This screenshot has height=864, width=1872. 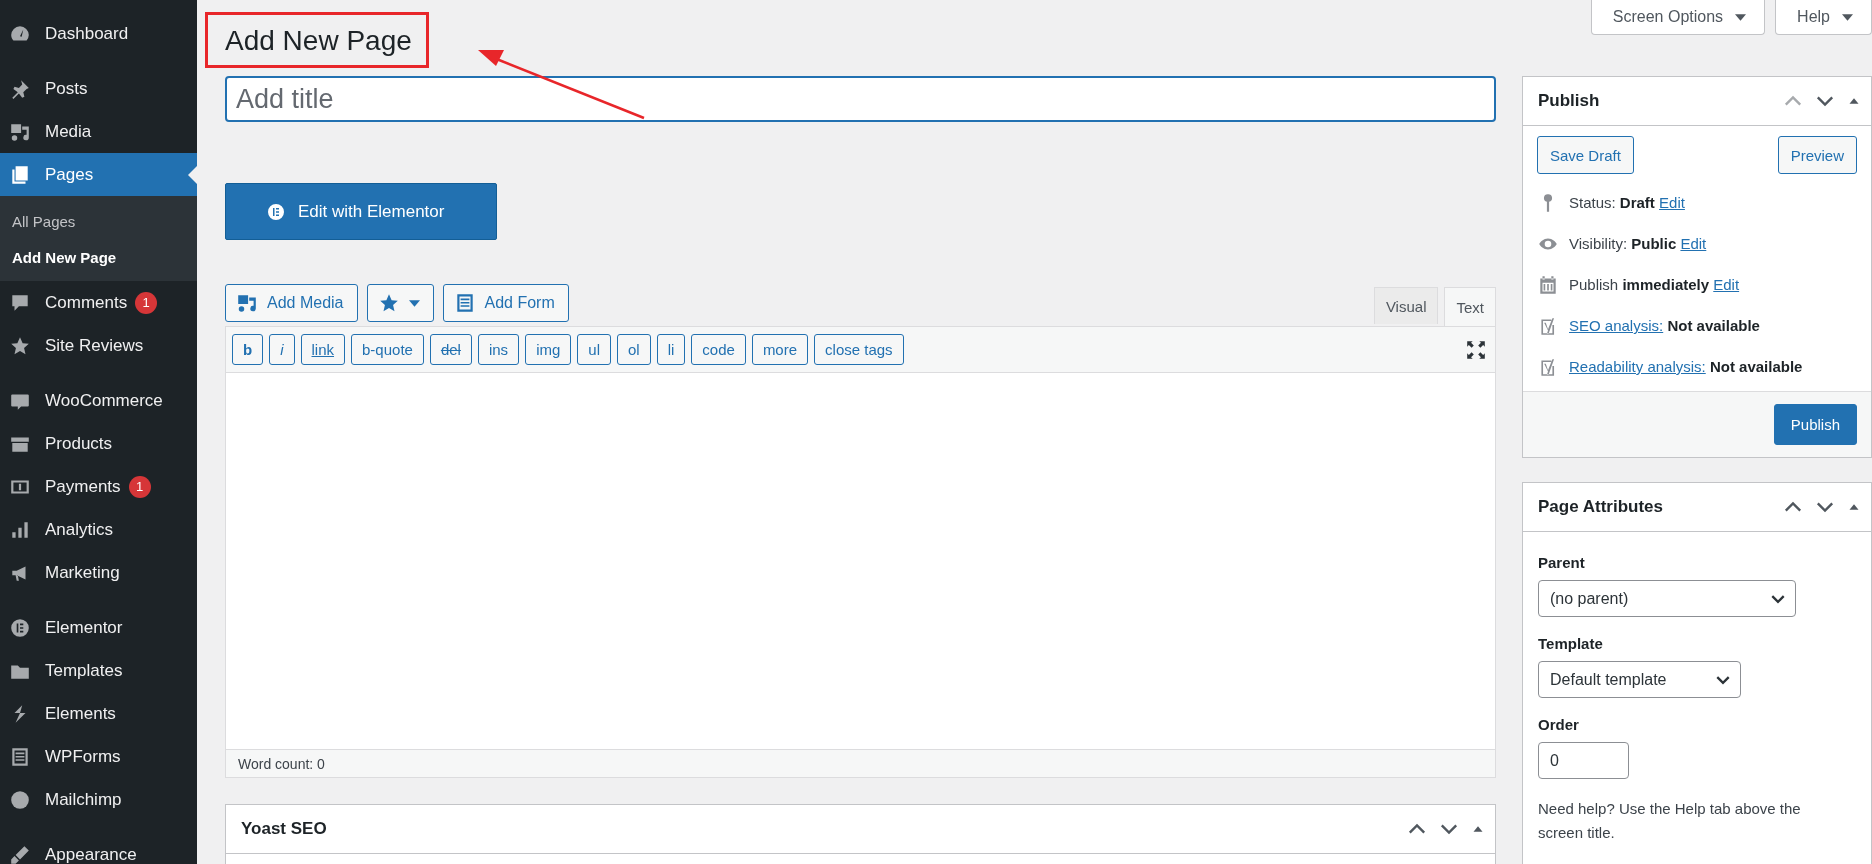 What do you see at coordinates (98, 486) in the screenshot?
I see `sidebar-item: Payments 1` at bounding box center [98, 486].